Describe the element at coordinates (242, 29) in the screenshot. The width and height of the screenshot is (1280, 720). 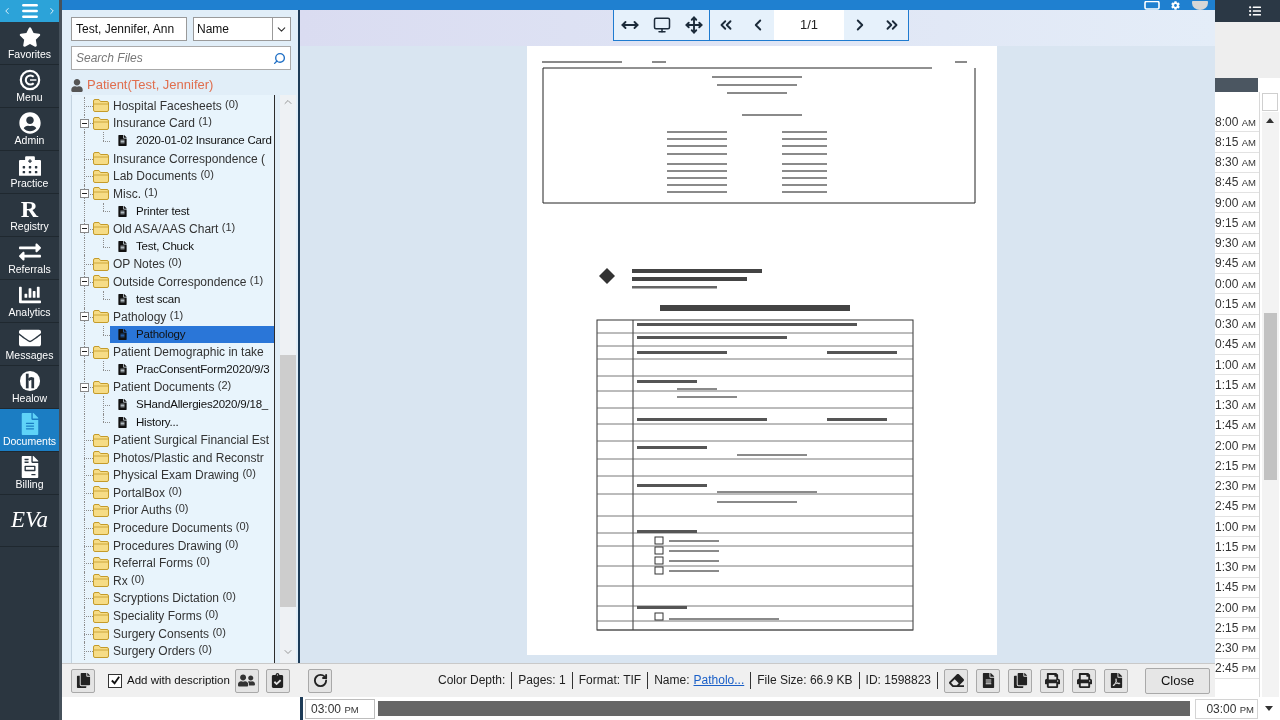
I see `sort-dropdown: Name` at that location.